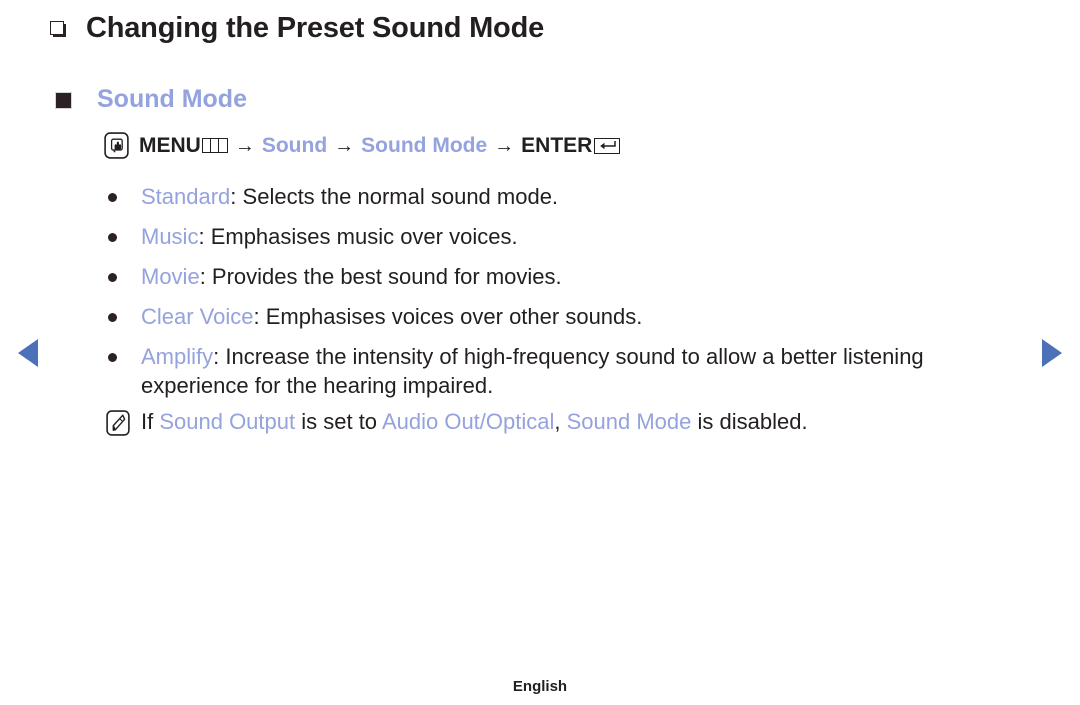  What do you see at coordinates (227, 421) in the screenshot?
I see `note-keyword-sound-output: Sound Output` at bounding box center [227, 421].